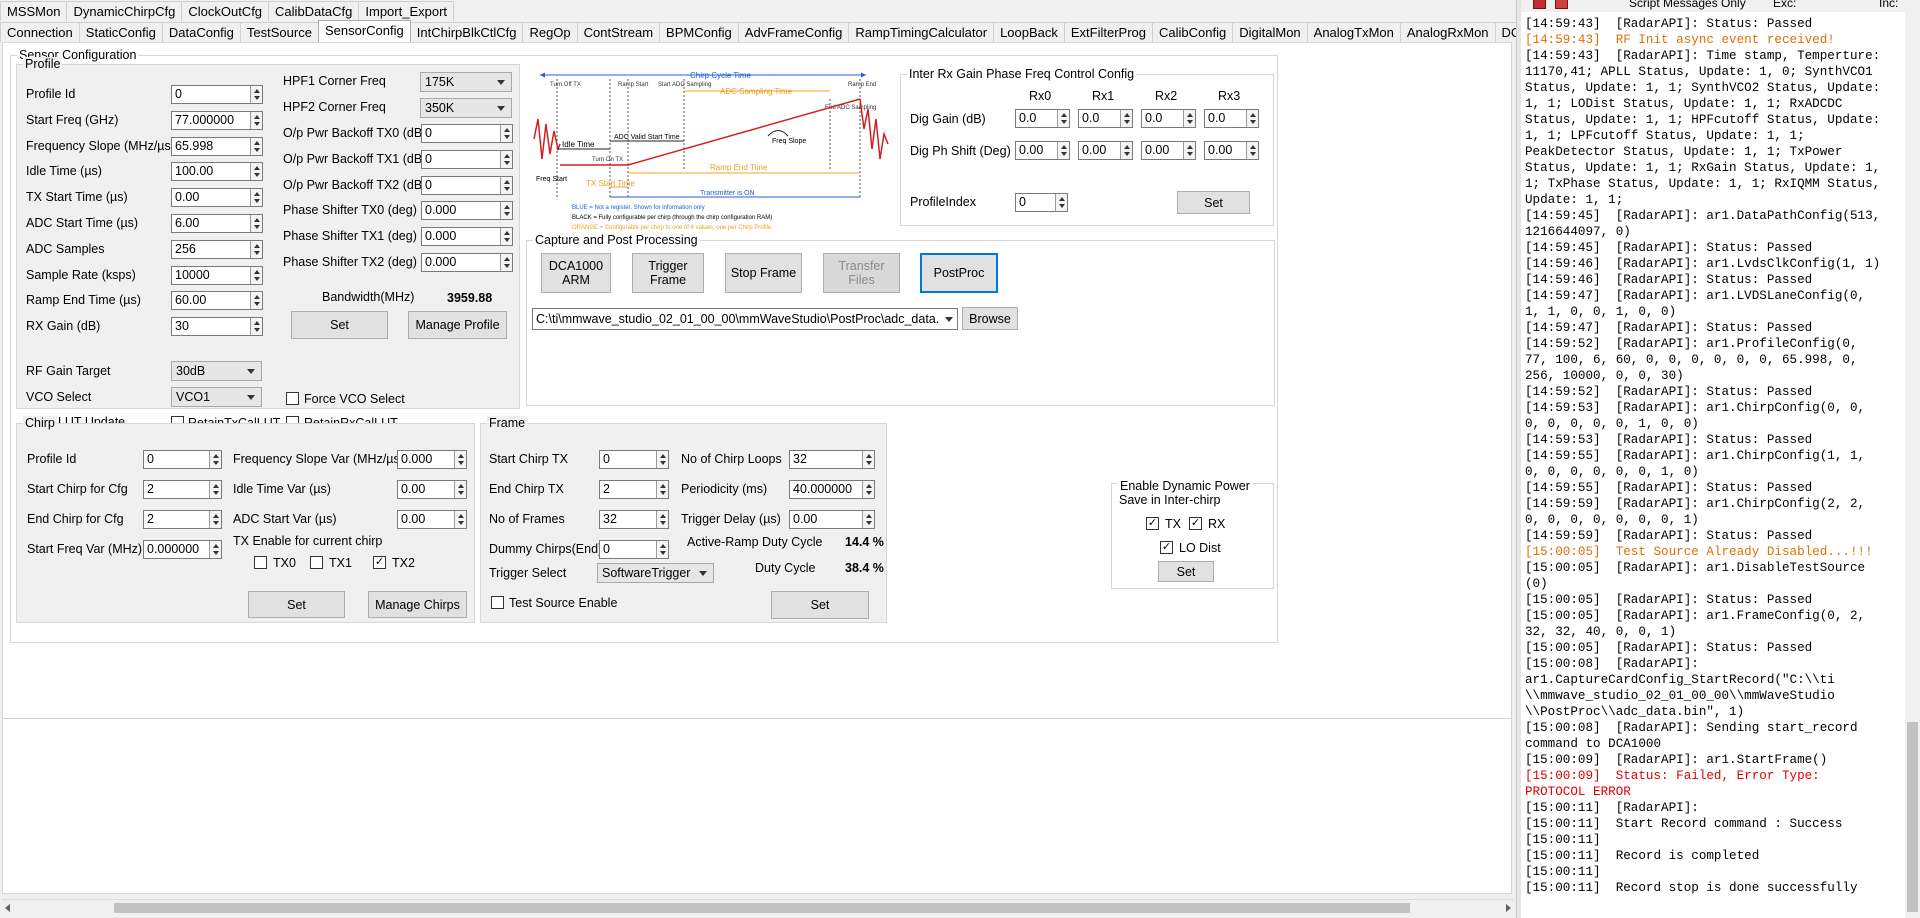  What do you see at coordinates (217, 249) in the screenshot?
I see `profile-field-6-input: 256` at bounding box center [217, 249].